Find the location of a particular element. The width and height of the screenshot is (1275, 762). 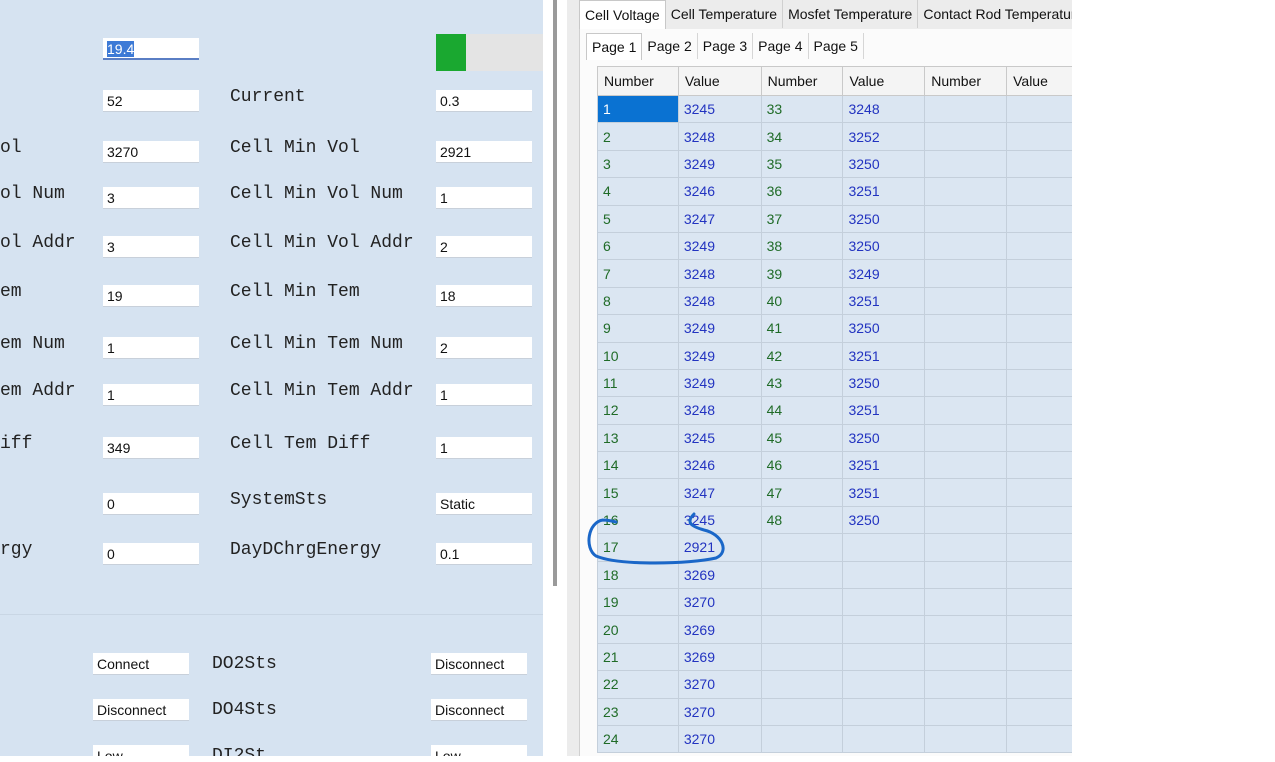

annotation-stroke is located at coordinates (656, 538).